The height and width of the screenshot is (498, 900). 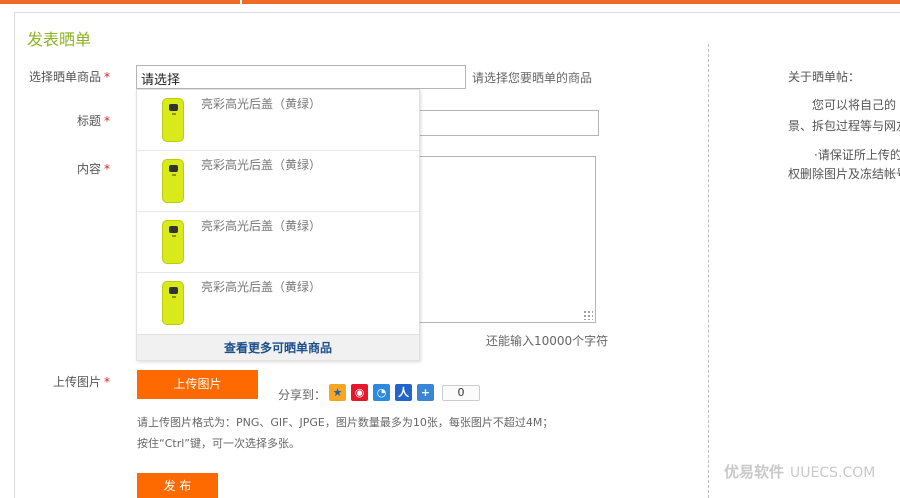 I want to click on sidebar-text: 您可以将自己的, so click(x=854, y=105).